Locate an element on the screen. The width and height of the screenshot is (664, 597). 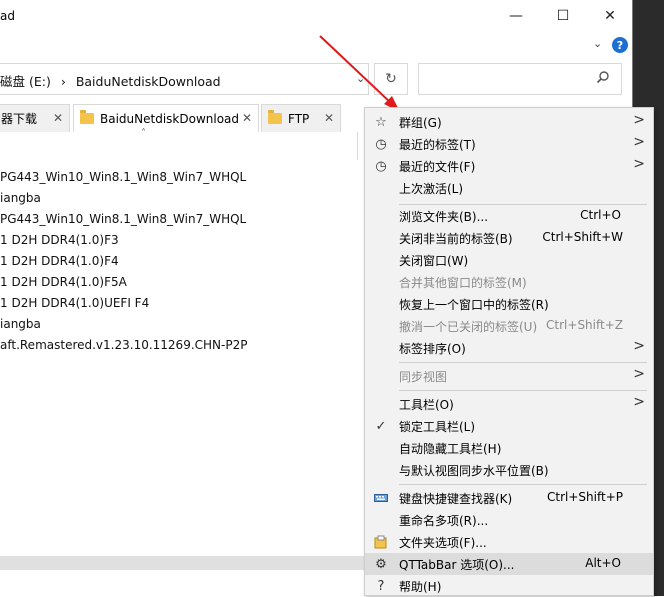
window-title: ad is located at coordinates (7, 16).